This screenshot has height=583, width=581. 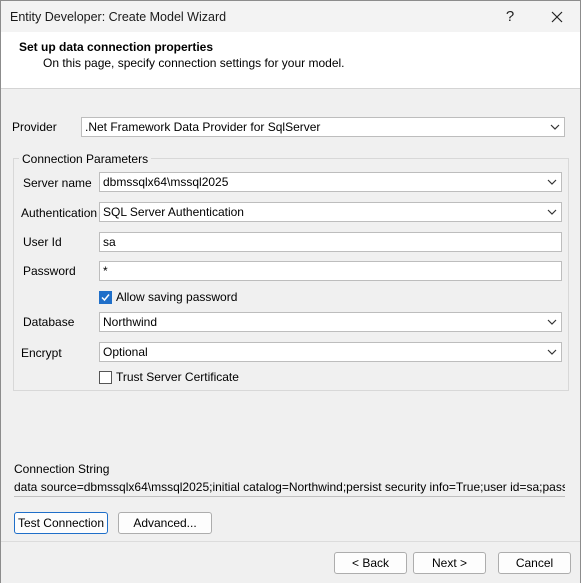 I want to click on allow-saving-password-checkbox, so click(x=105, y=297).